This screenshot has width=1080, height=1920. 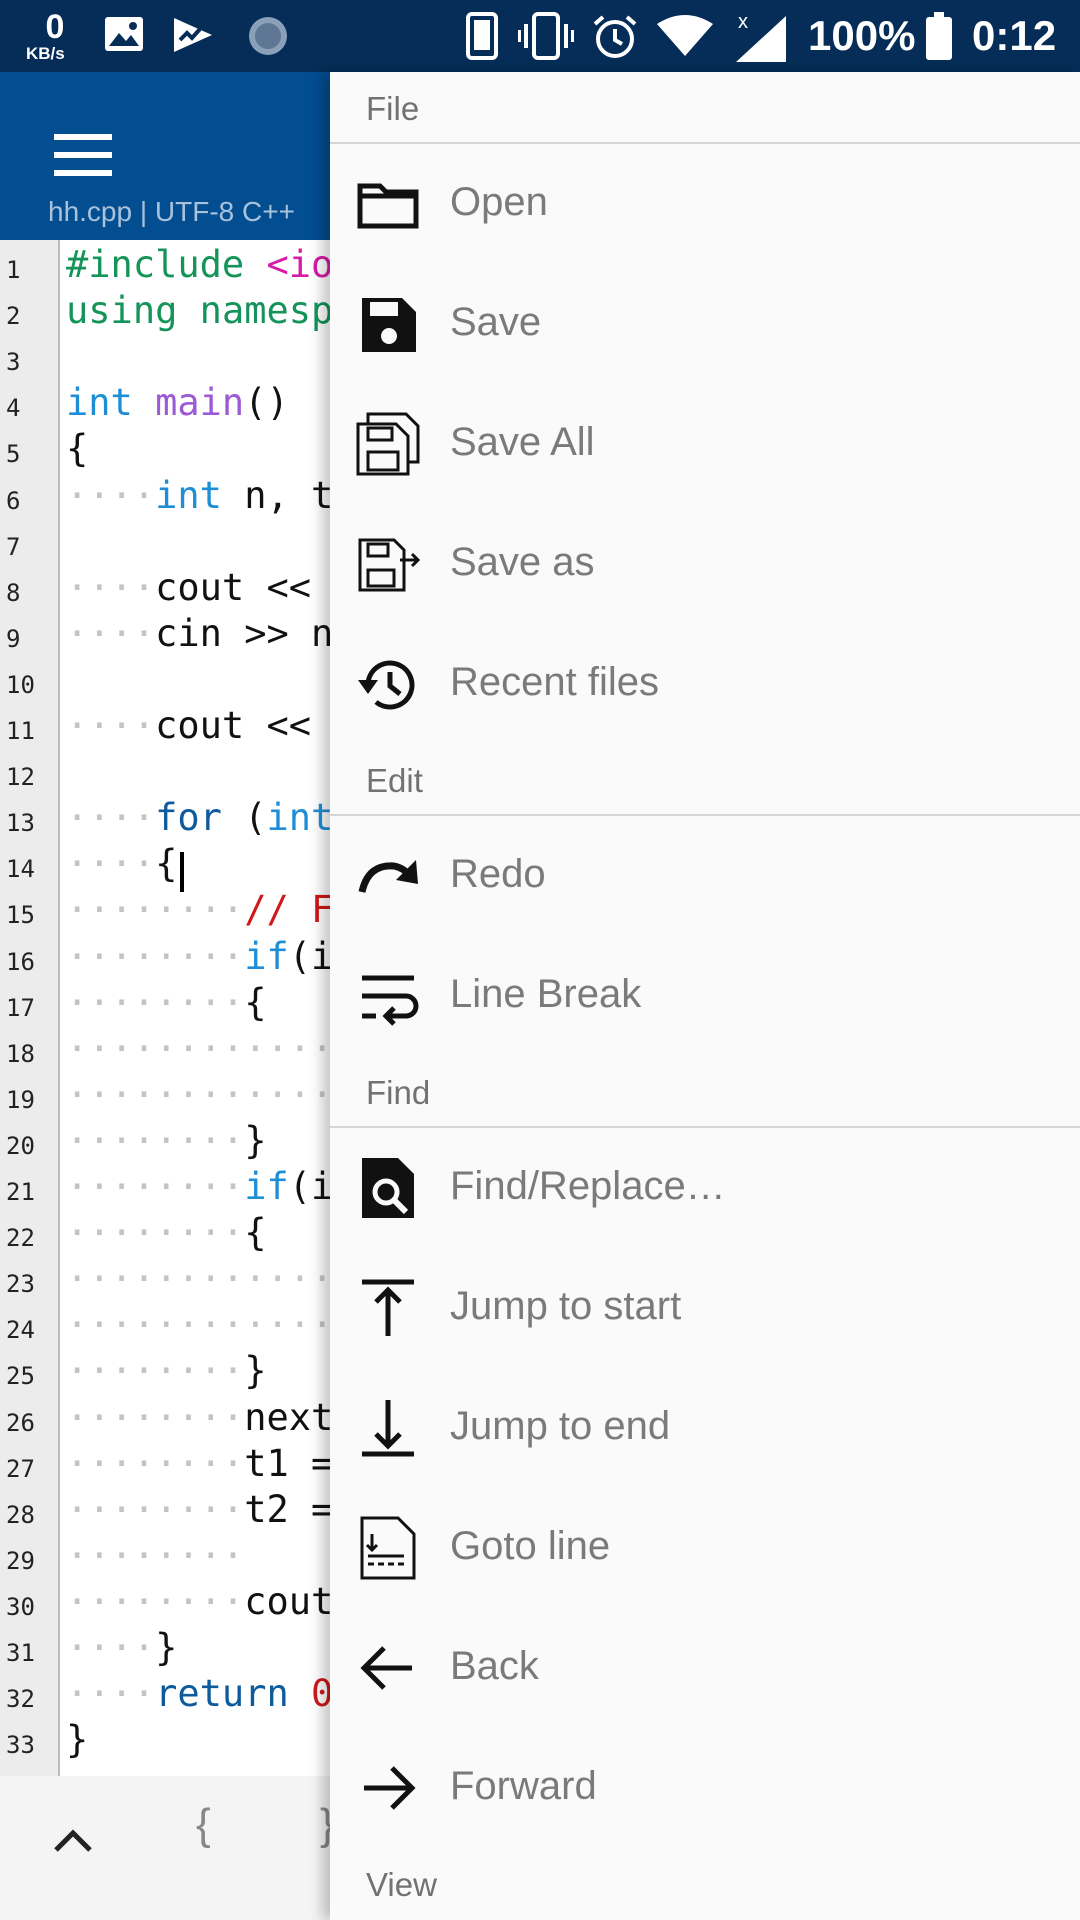 I want to click on line-number: 12, so click(x=20, y=777).